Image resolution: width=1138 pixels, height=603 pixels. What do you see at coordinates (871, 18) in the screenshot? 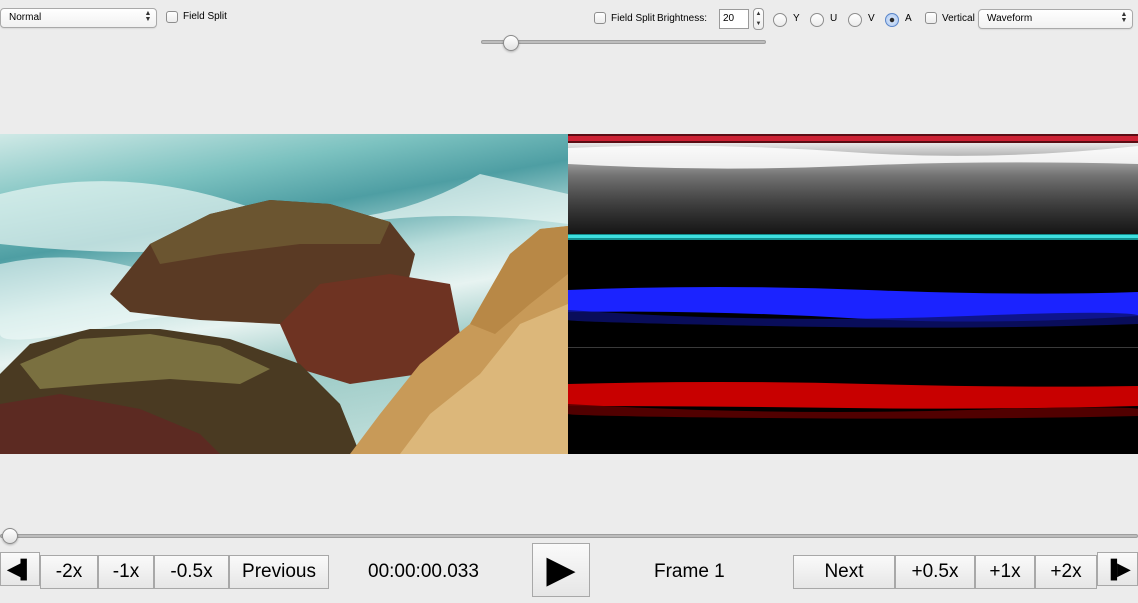
I see `channel-label-v: V` at bounding box center [871, 18].